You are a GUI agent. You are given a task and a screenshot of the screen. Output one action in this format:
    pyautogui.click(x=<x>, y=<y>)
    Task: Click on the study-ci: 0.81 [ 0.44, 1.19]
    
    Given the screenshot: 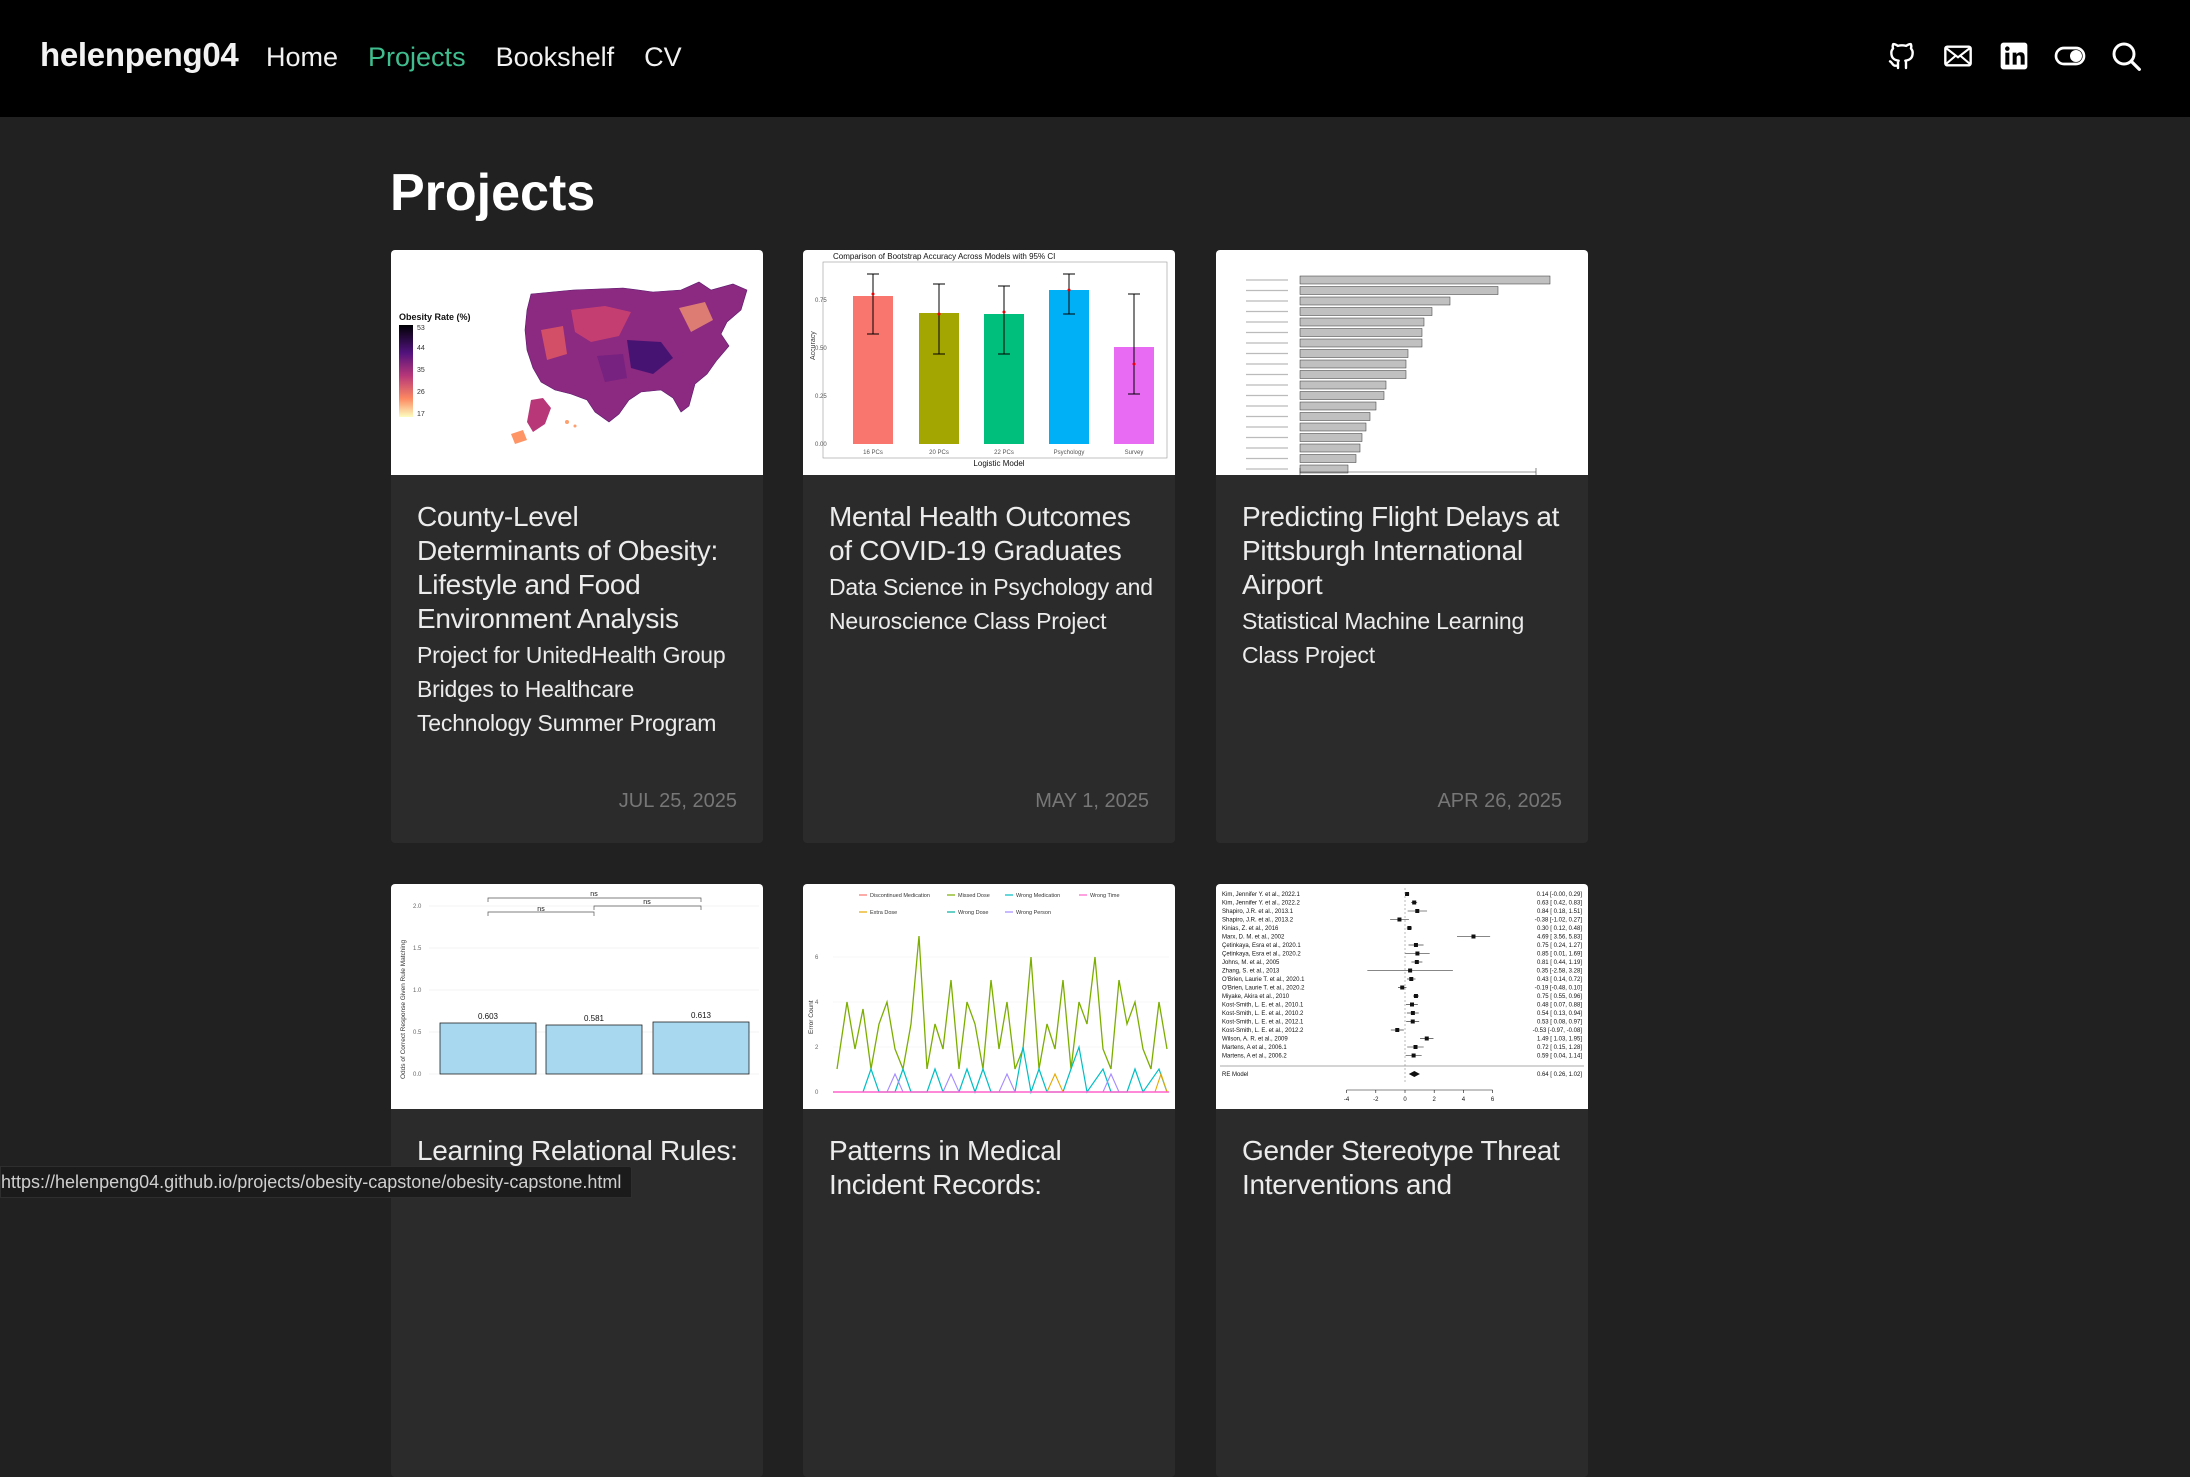 What is the action you would take?
    pyautogui.click(x=1559, y=963)
    